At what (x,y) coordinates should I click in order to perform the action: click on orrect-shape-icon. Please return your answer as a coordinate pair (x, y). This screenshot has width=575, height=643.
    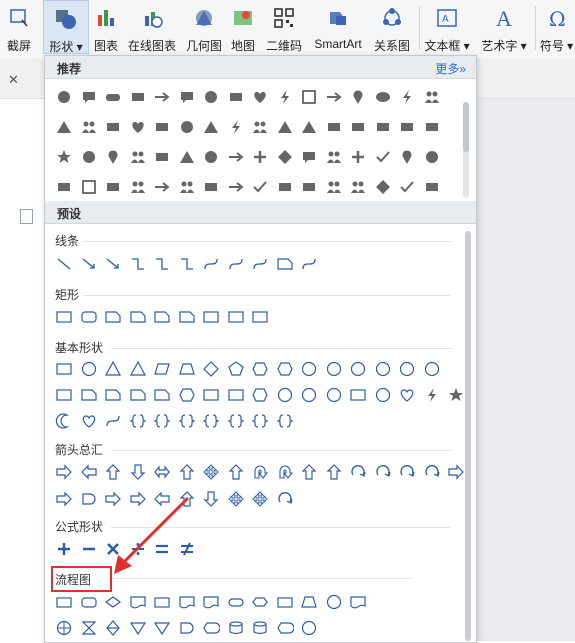
    Looking at the image, I should click on (89, 317).